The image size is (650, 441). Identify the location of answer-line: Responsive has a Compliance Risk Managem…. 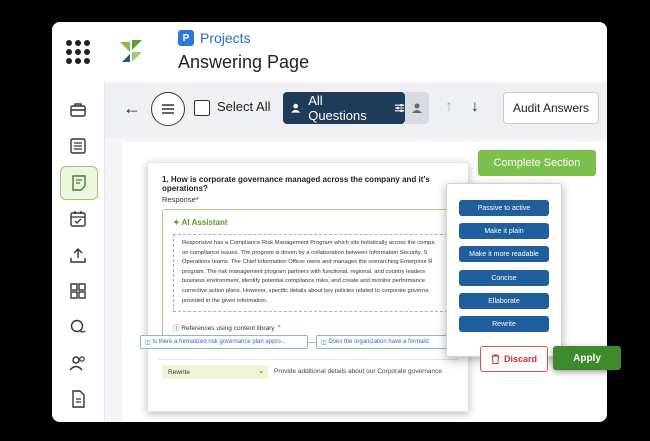
(308, 243).